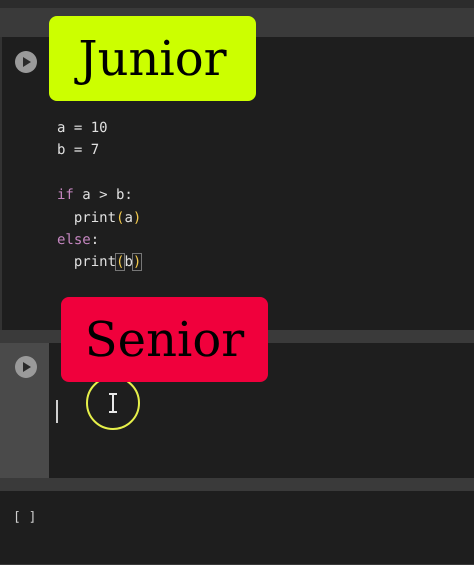 This screenshot has width=474, height=565. I want to click on code-token: b = 7, so click(78, 150).